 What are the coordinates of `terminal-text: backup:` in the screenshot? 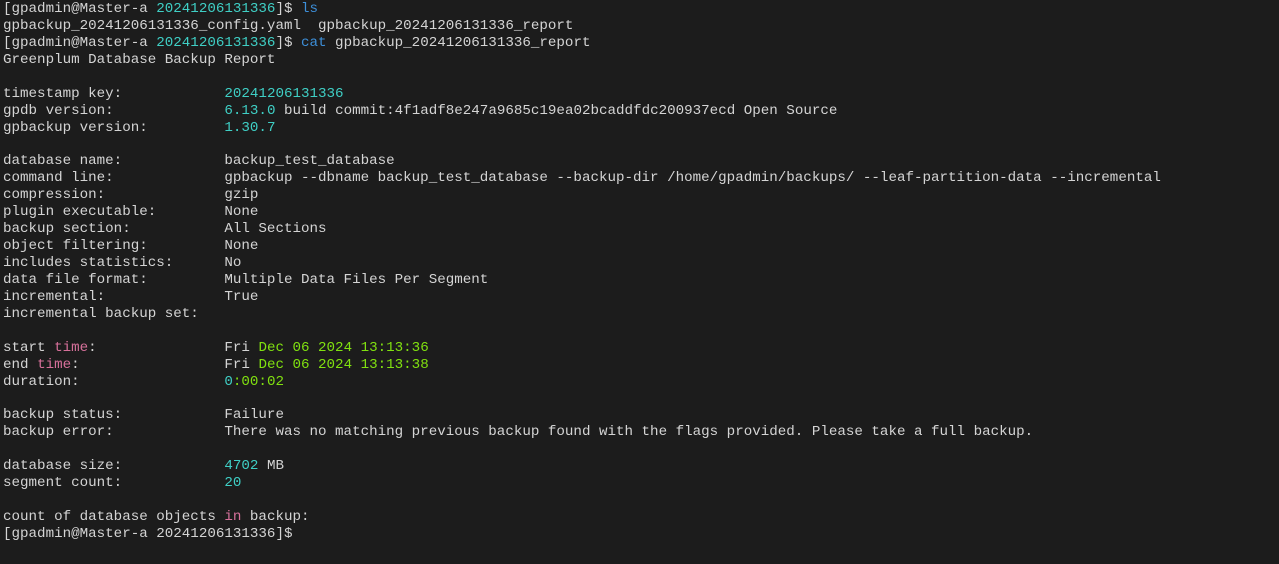 It's located at (275, 517).